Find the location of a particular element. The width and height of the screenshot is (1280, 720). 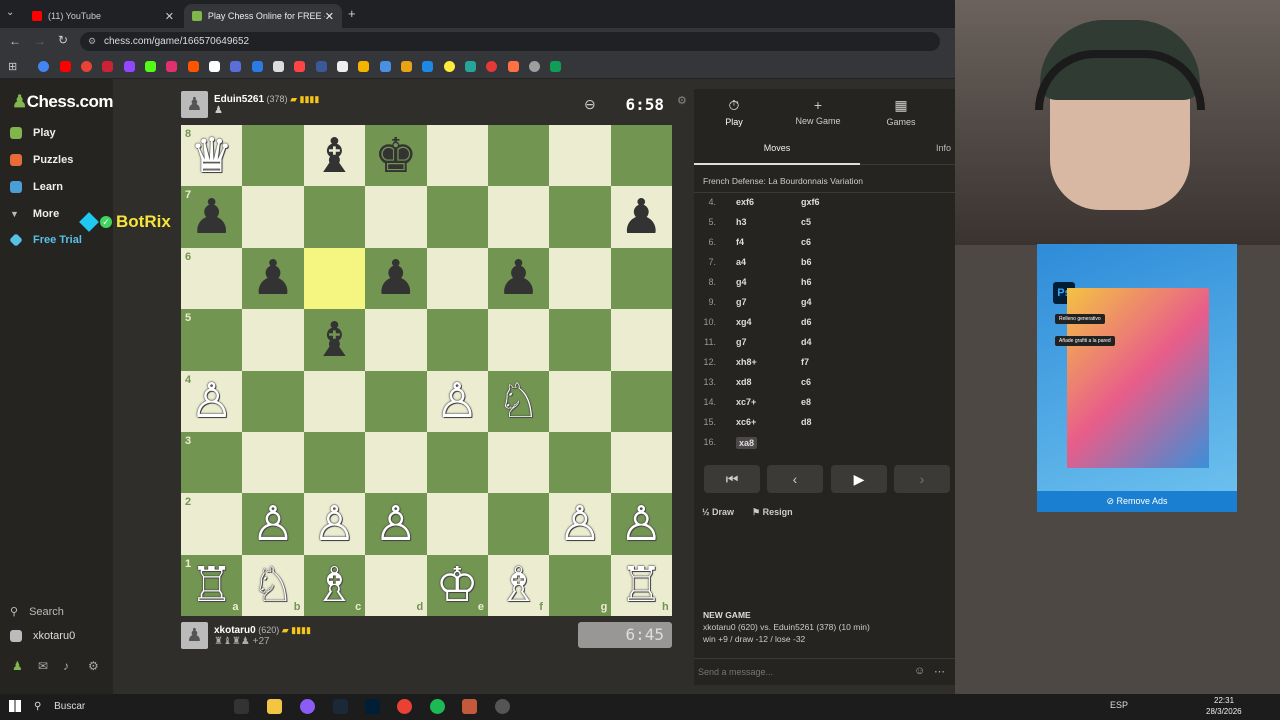

square-b5 is located at coordinates (273, 340).